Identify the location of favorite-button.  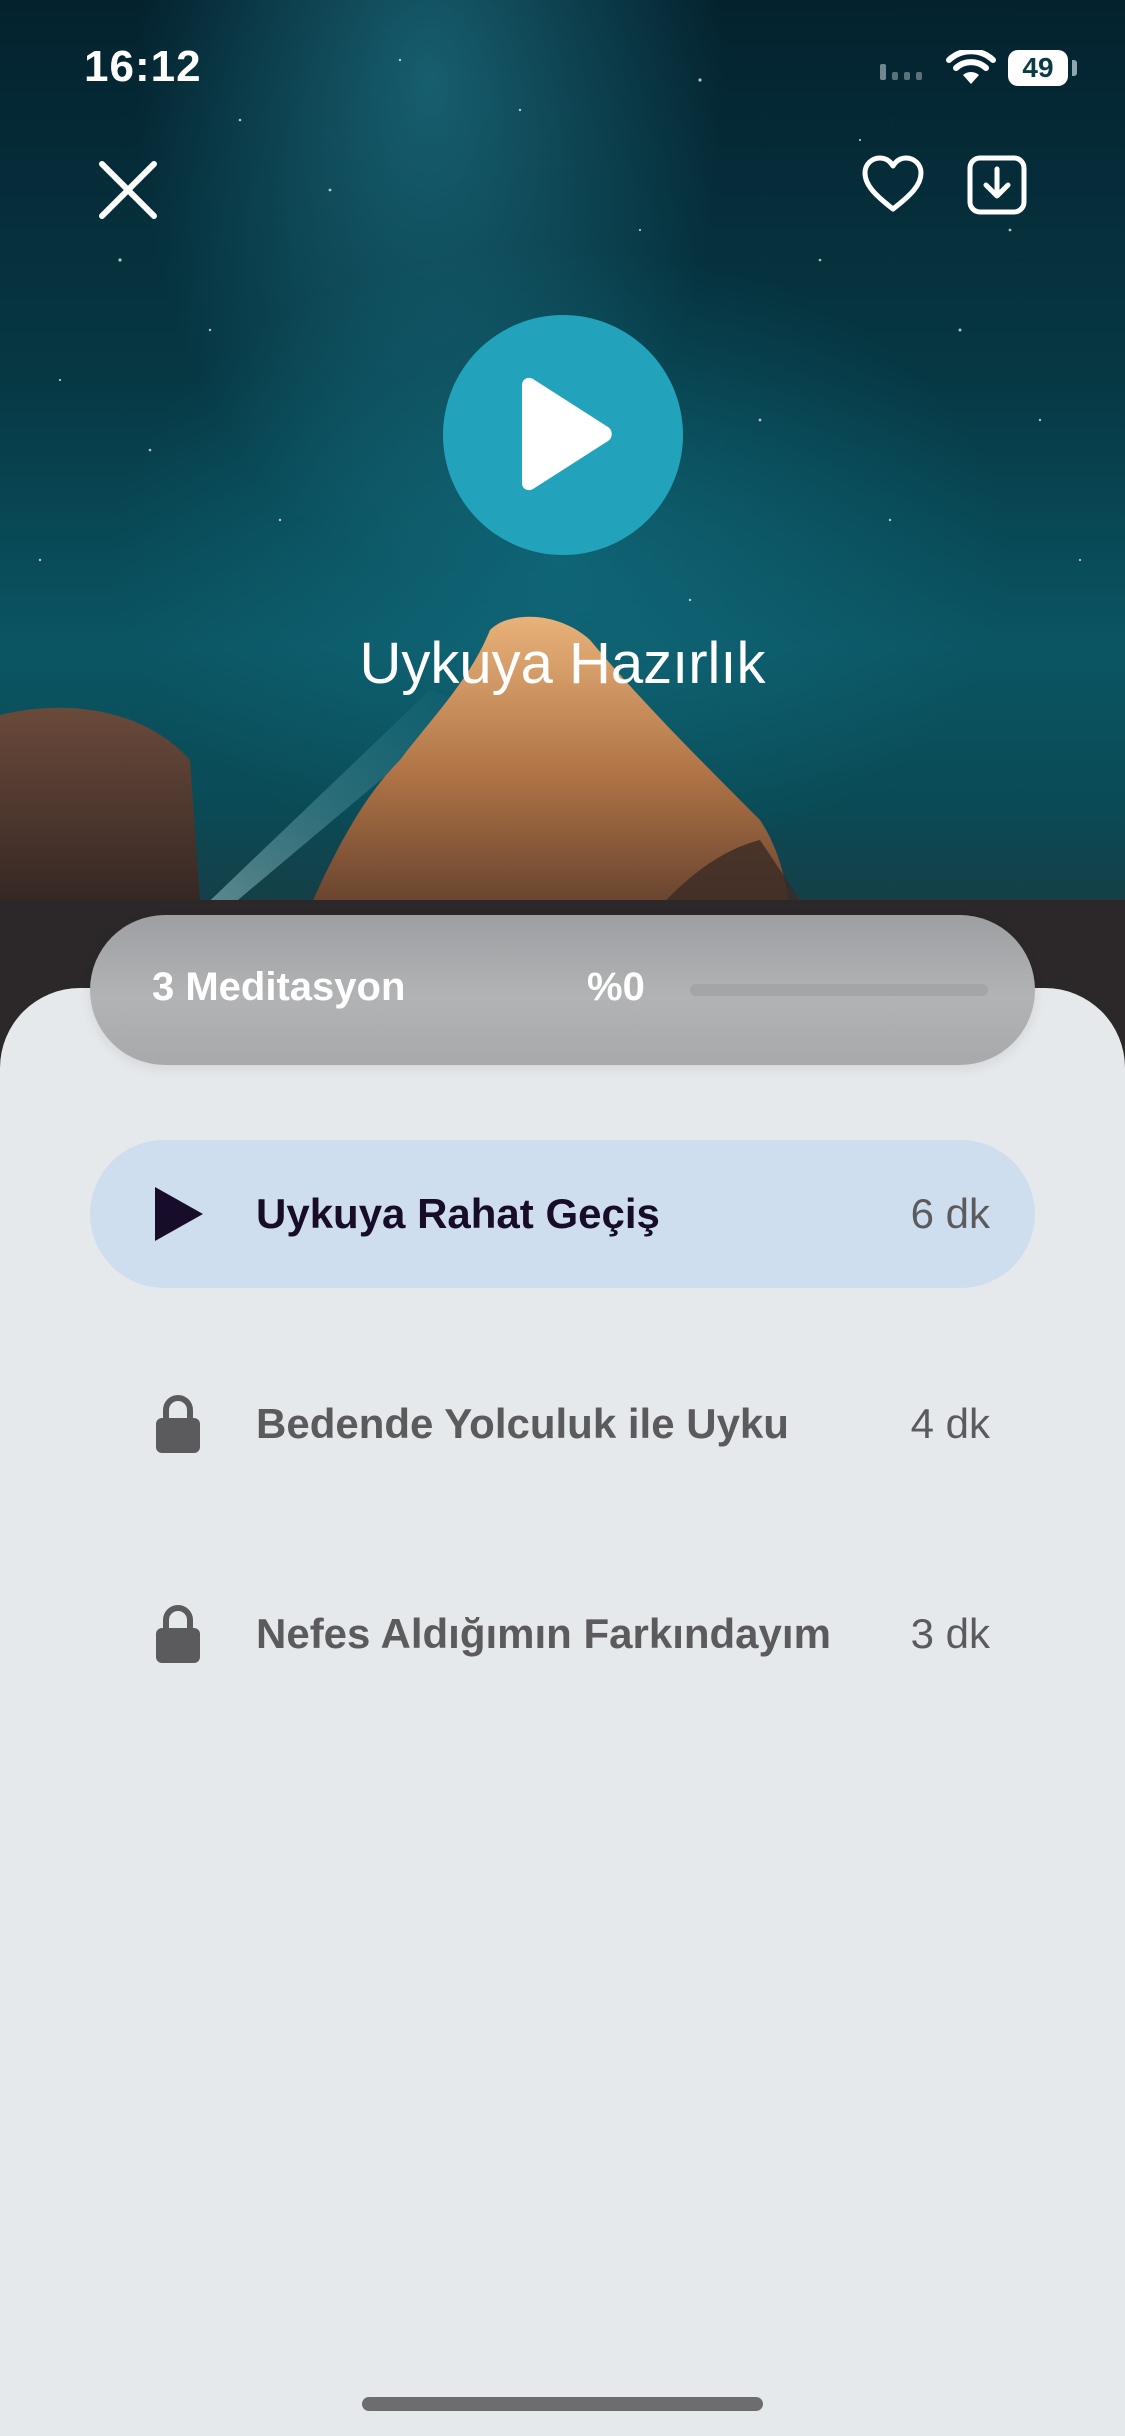
(893, 185).